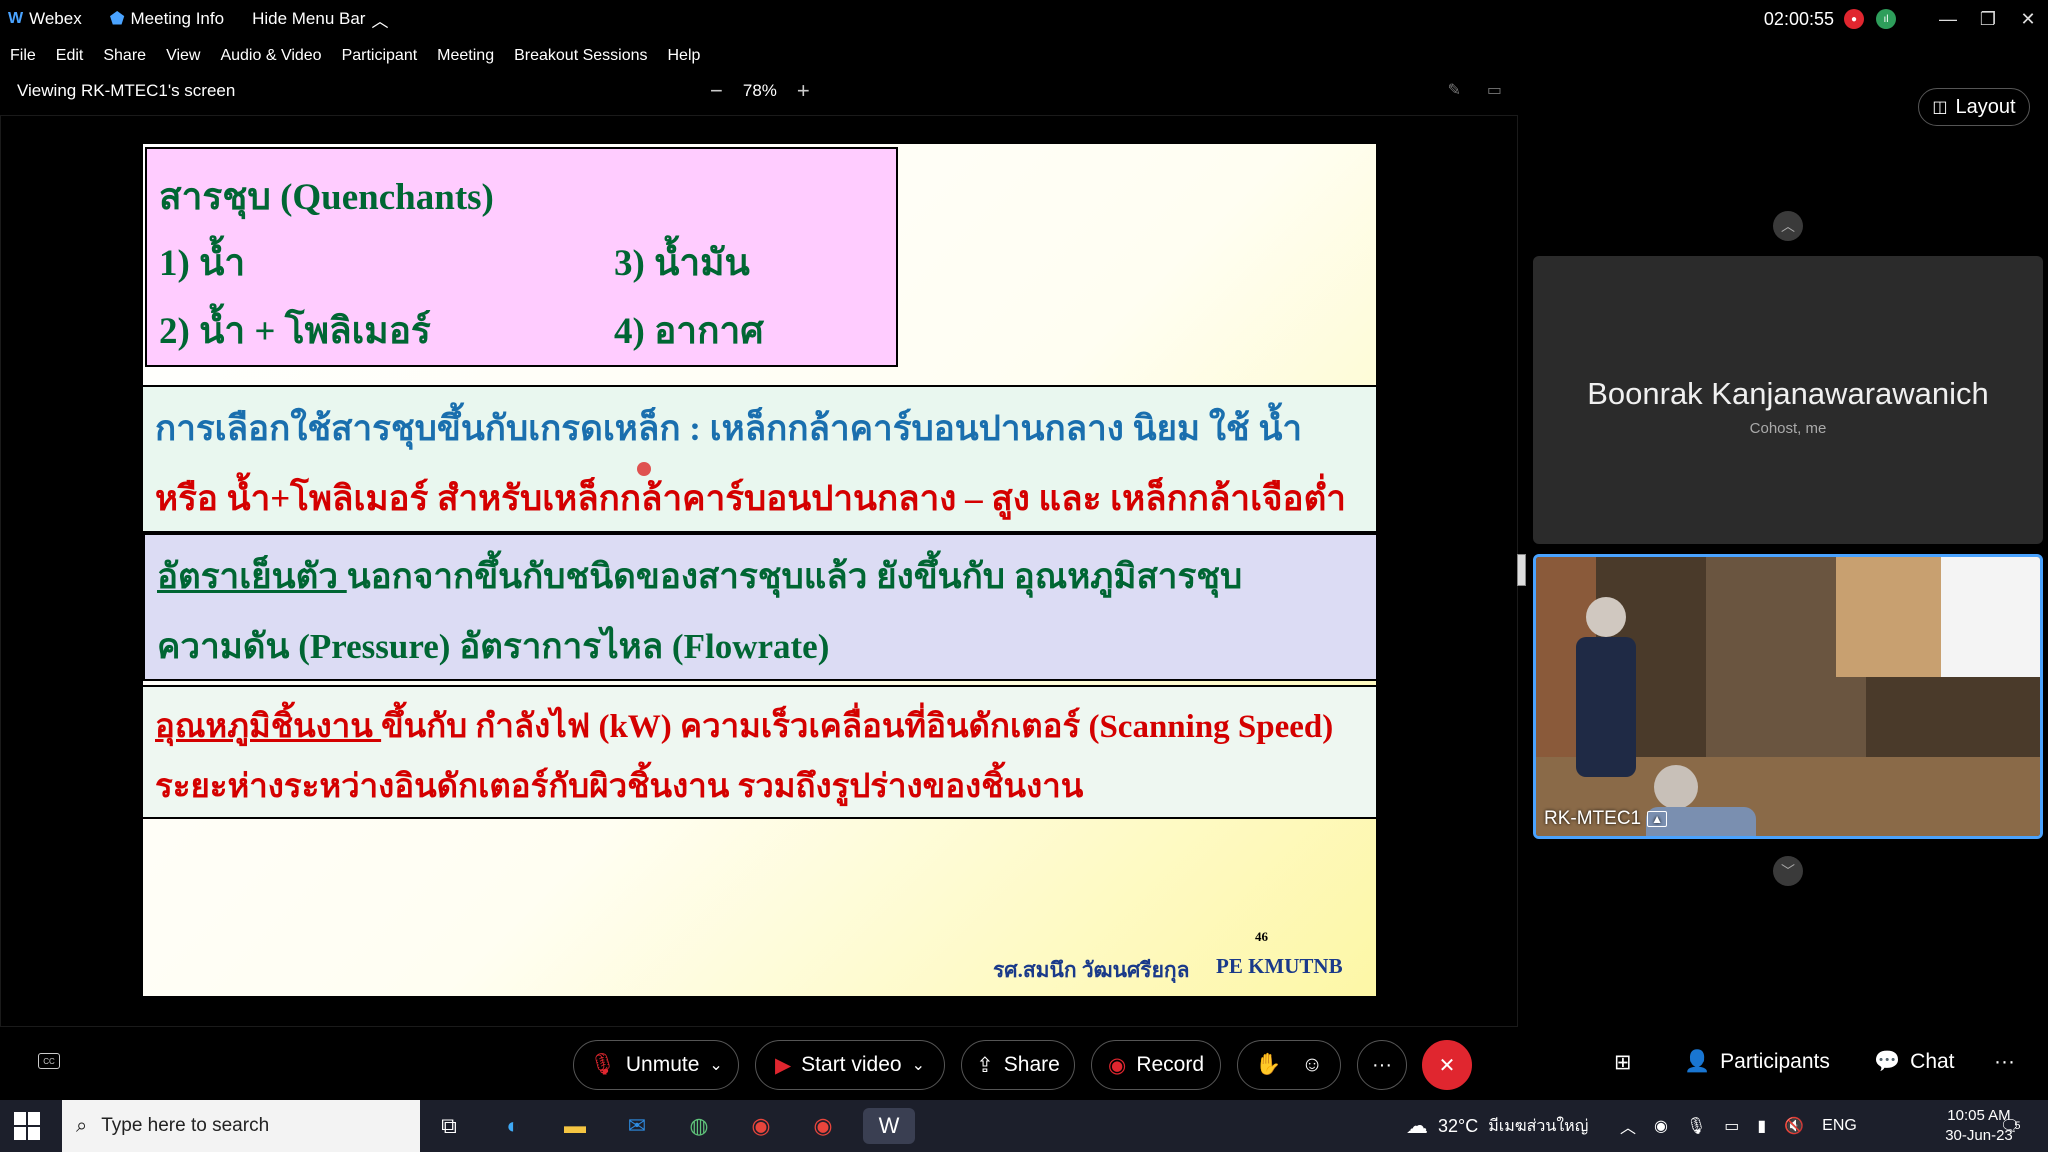 This screenshot has height=1152, width=2048. I want to click on participants-icon: 👤, so click(1697, 1061).